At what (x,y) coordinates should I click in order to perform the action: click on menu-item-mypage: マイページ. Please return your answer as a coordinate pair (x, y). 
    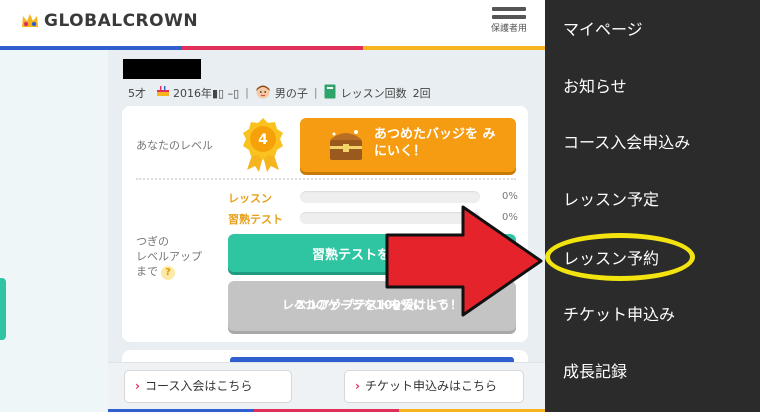
    Looking at the image, I should click on (603, 28).